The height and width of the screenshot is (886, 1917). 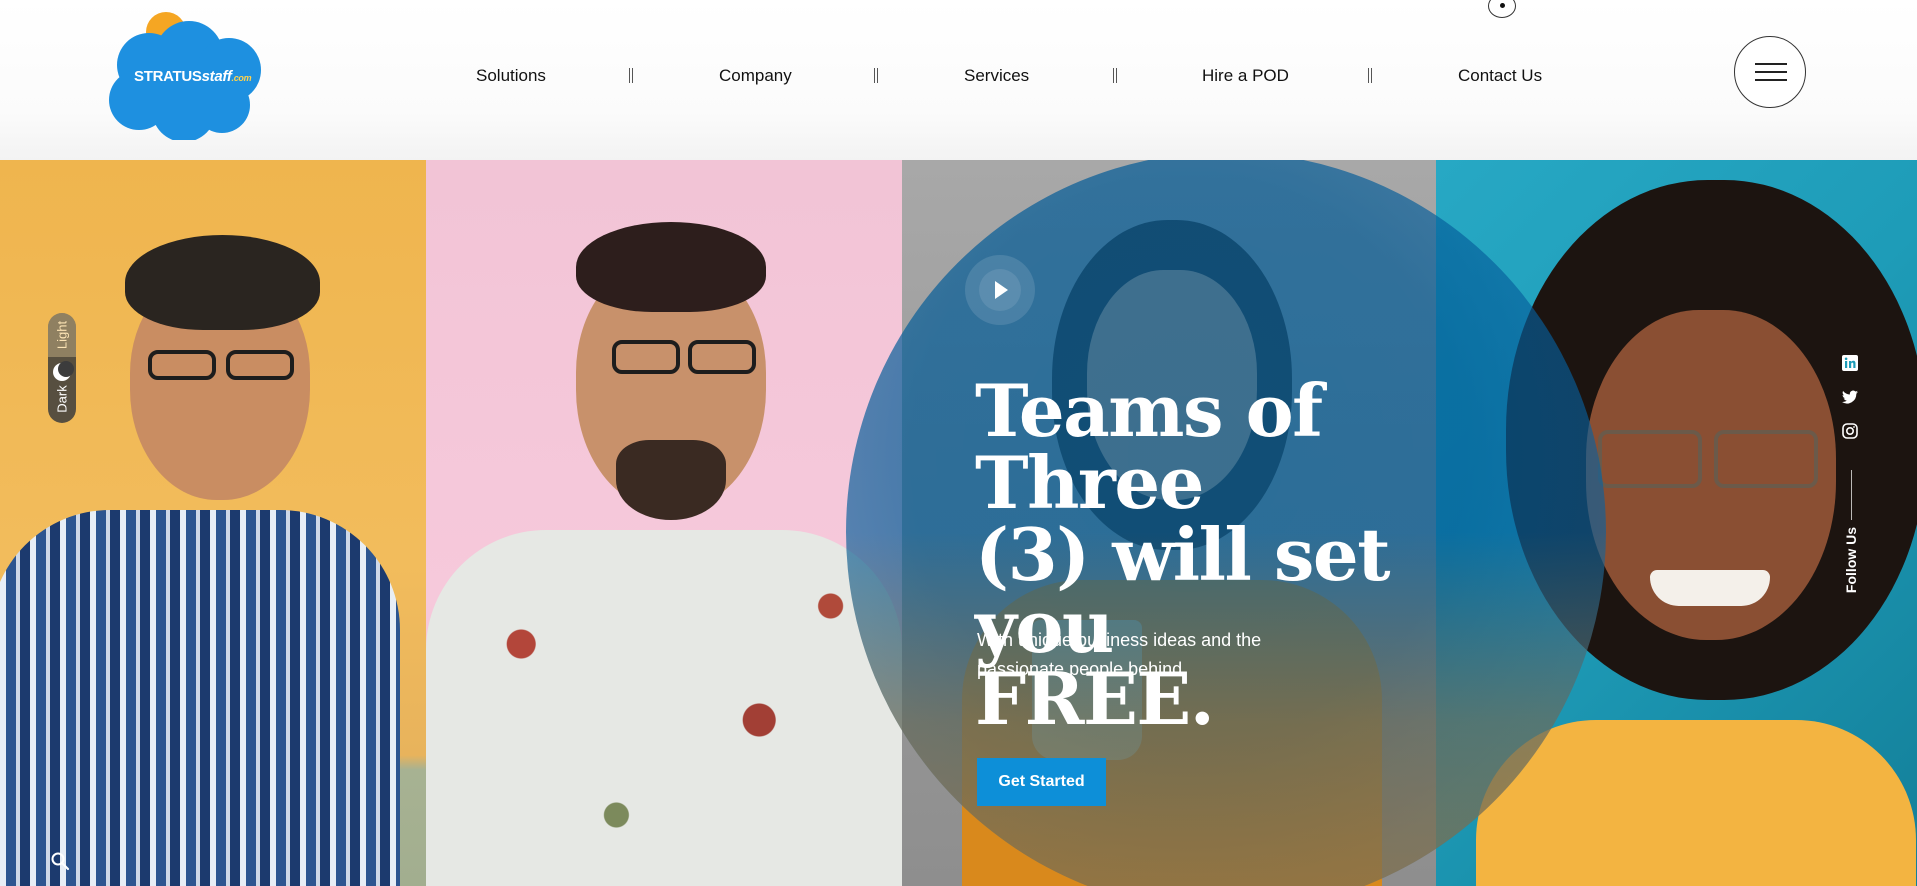 I want to click on theme-toggle: Light Dark, so click(x=62, y=368).